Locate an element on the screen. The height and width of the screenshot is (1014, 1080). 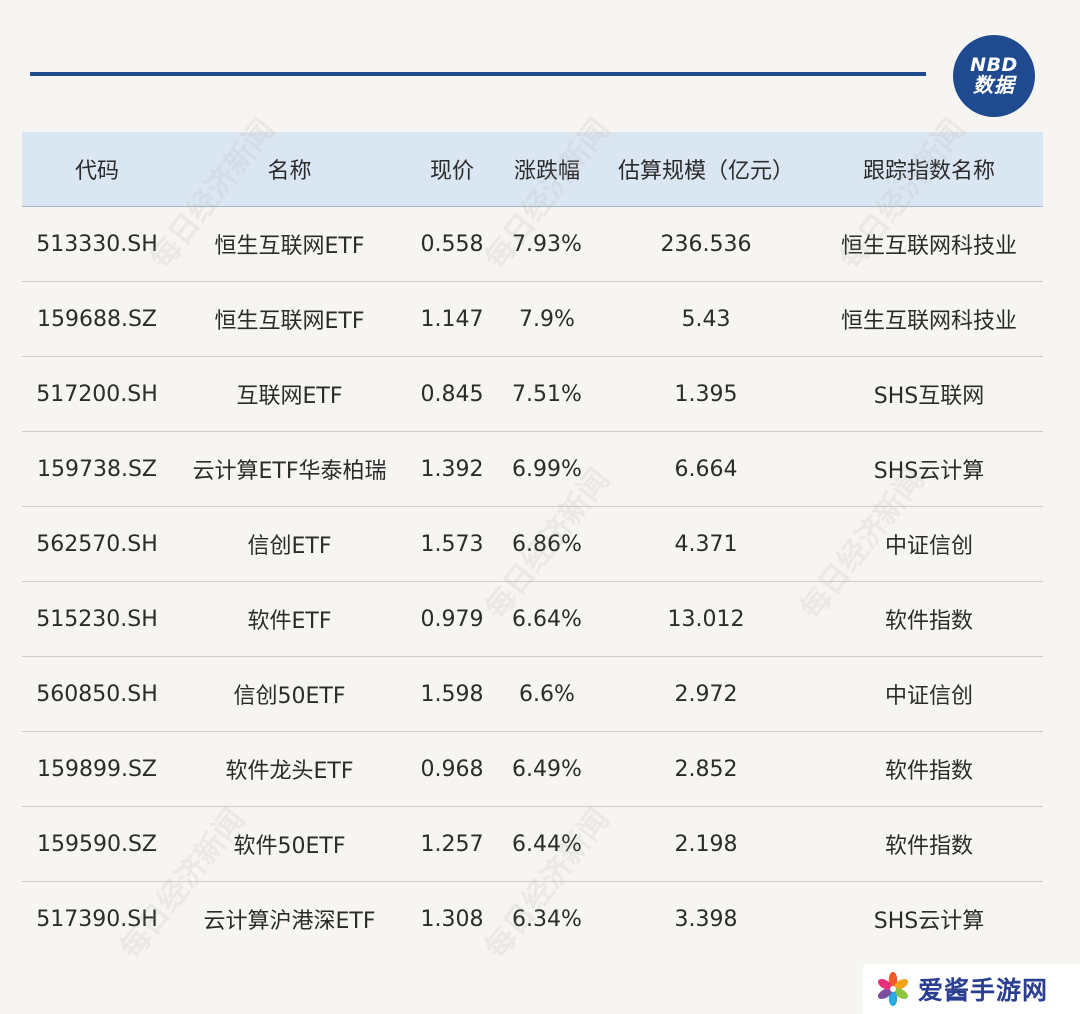
cell-price: 0.845 is located at coordinates (452, 394).